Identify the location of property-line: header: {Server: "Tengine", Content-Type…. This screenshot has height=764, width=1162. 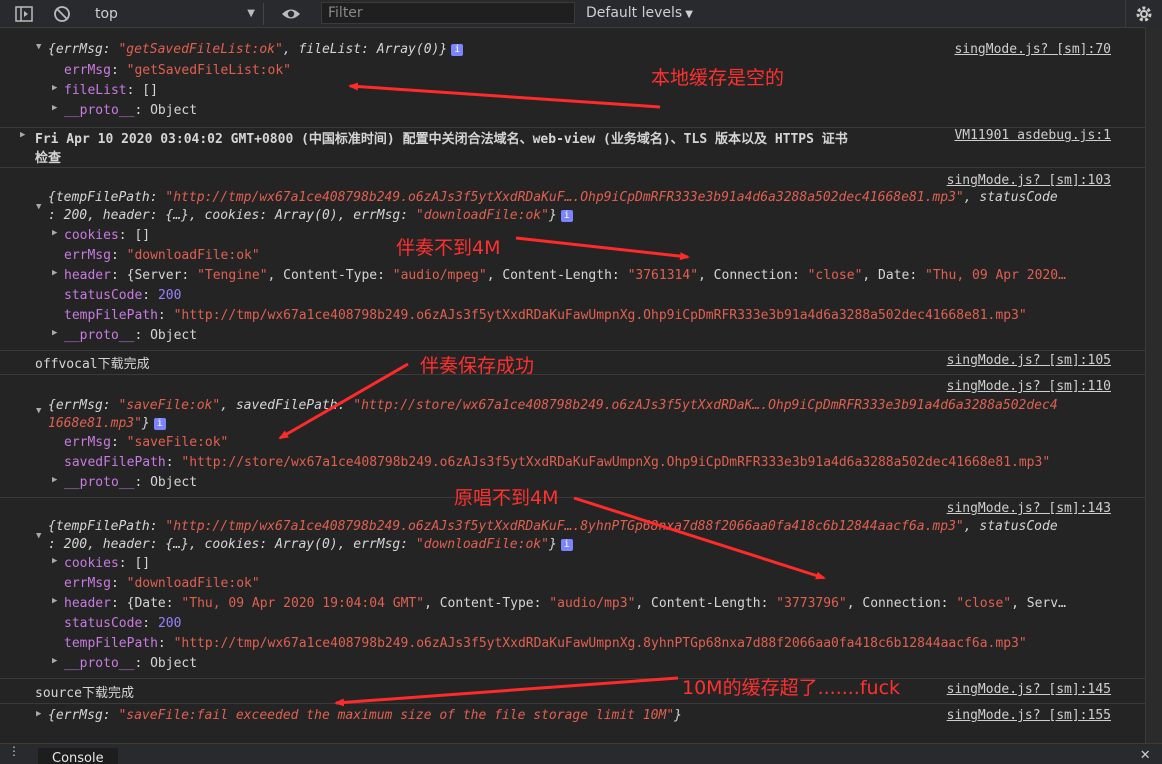
(565, 275).